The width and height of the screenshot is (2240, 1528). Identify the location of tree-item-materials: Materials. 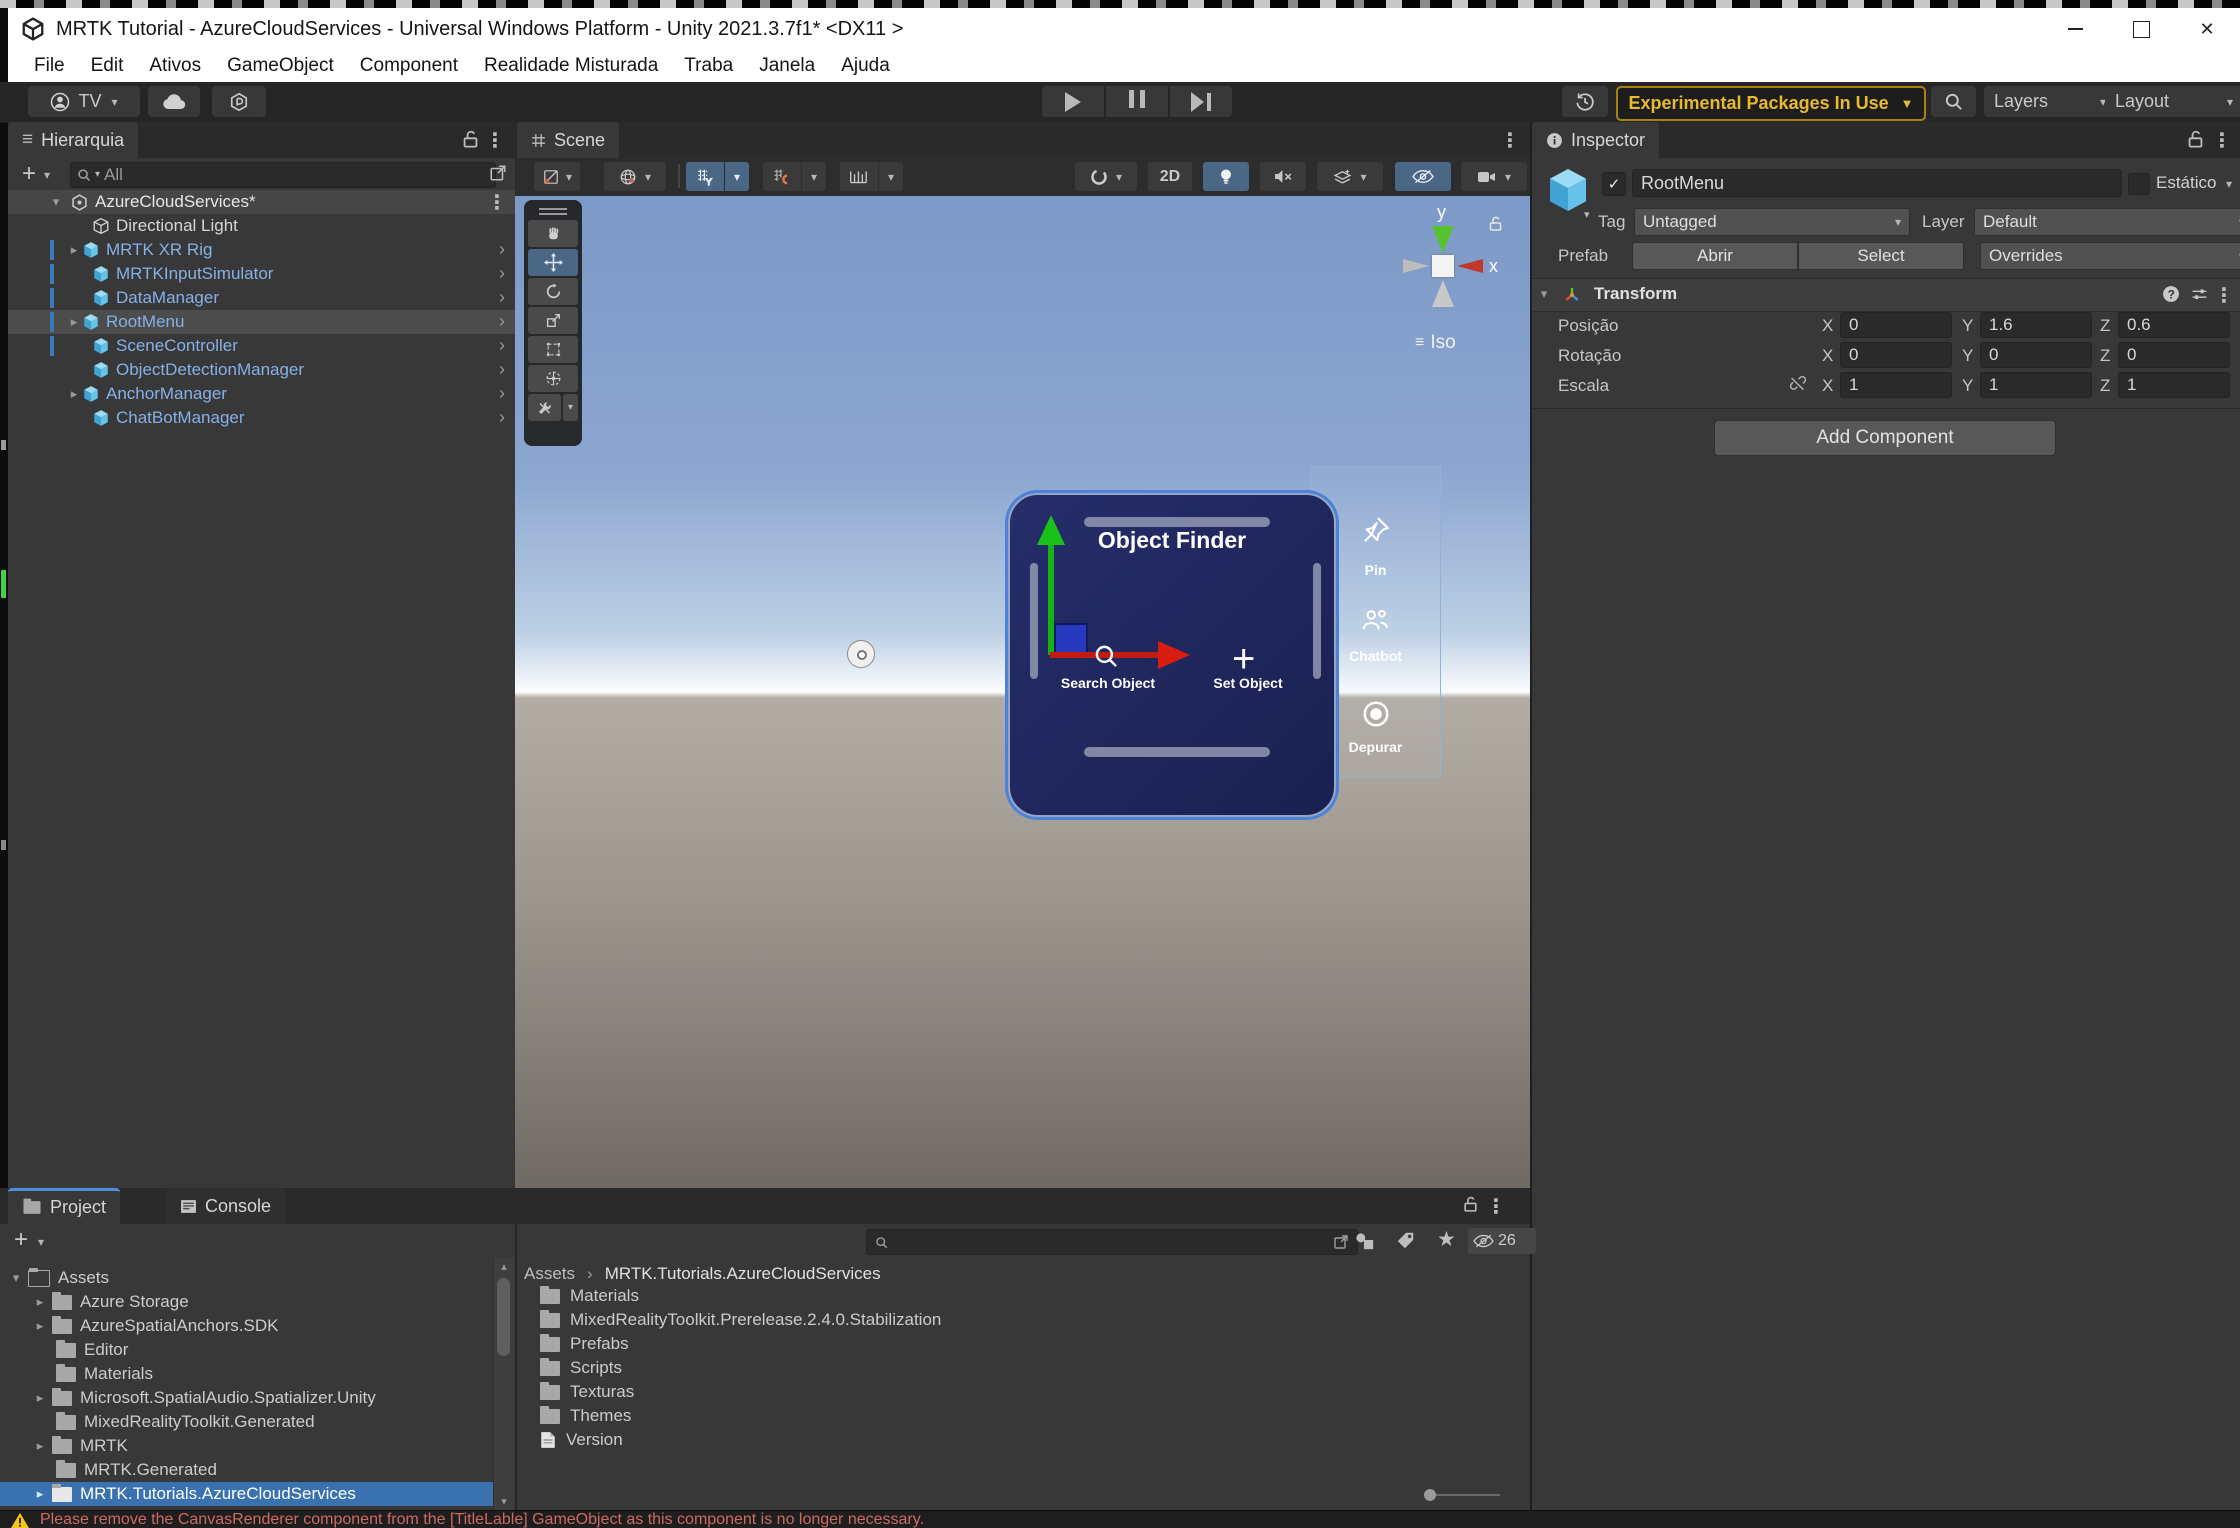
(246, 1374).